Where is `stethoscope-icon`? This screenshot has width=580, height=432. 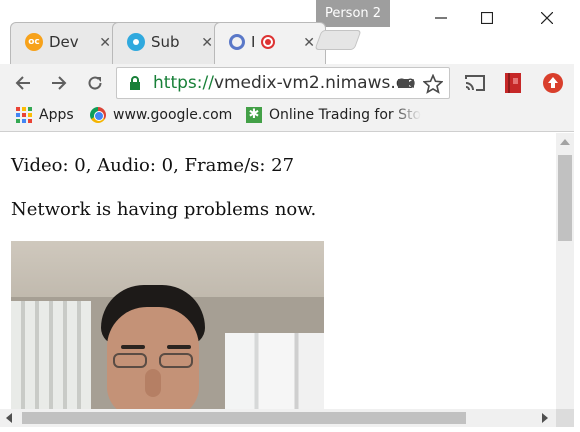
stethoscope-icon is located at coordinates (237, 42).